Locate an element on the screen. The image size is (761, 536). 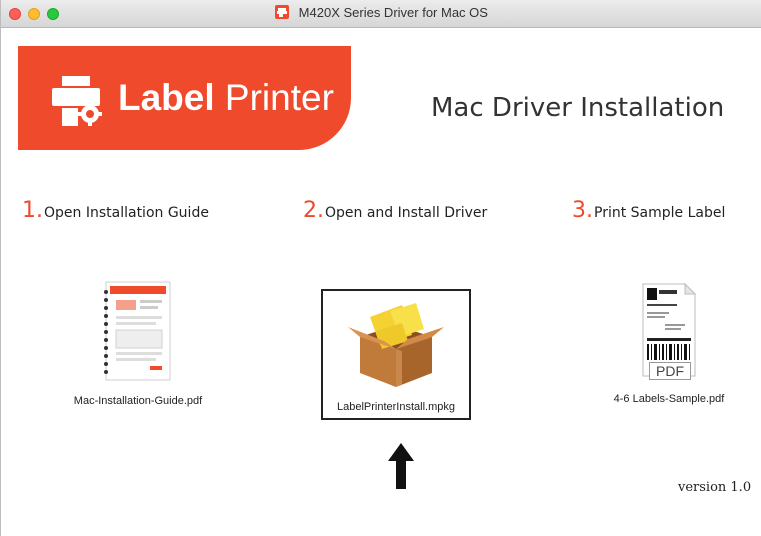
sample-label-file: PDF 4-6 Labels-Sample.pdf is located at coordinates (669, 343).